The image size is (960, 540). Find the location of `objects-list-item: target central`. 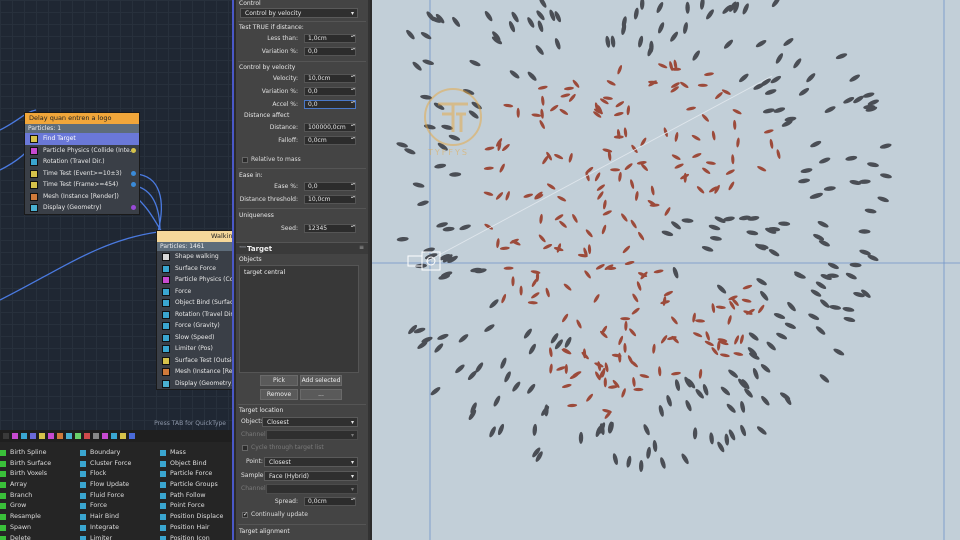

objects-list-item: target central is located at coordinates (299, 272).